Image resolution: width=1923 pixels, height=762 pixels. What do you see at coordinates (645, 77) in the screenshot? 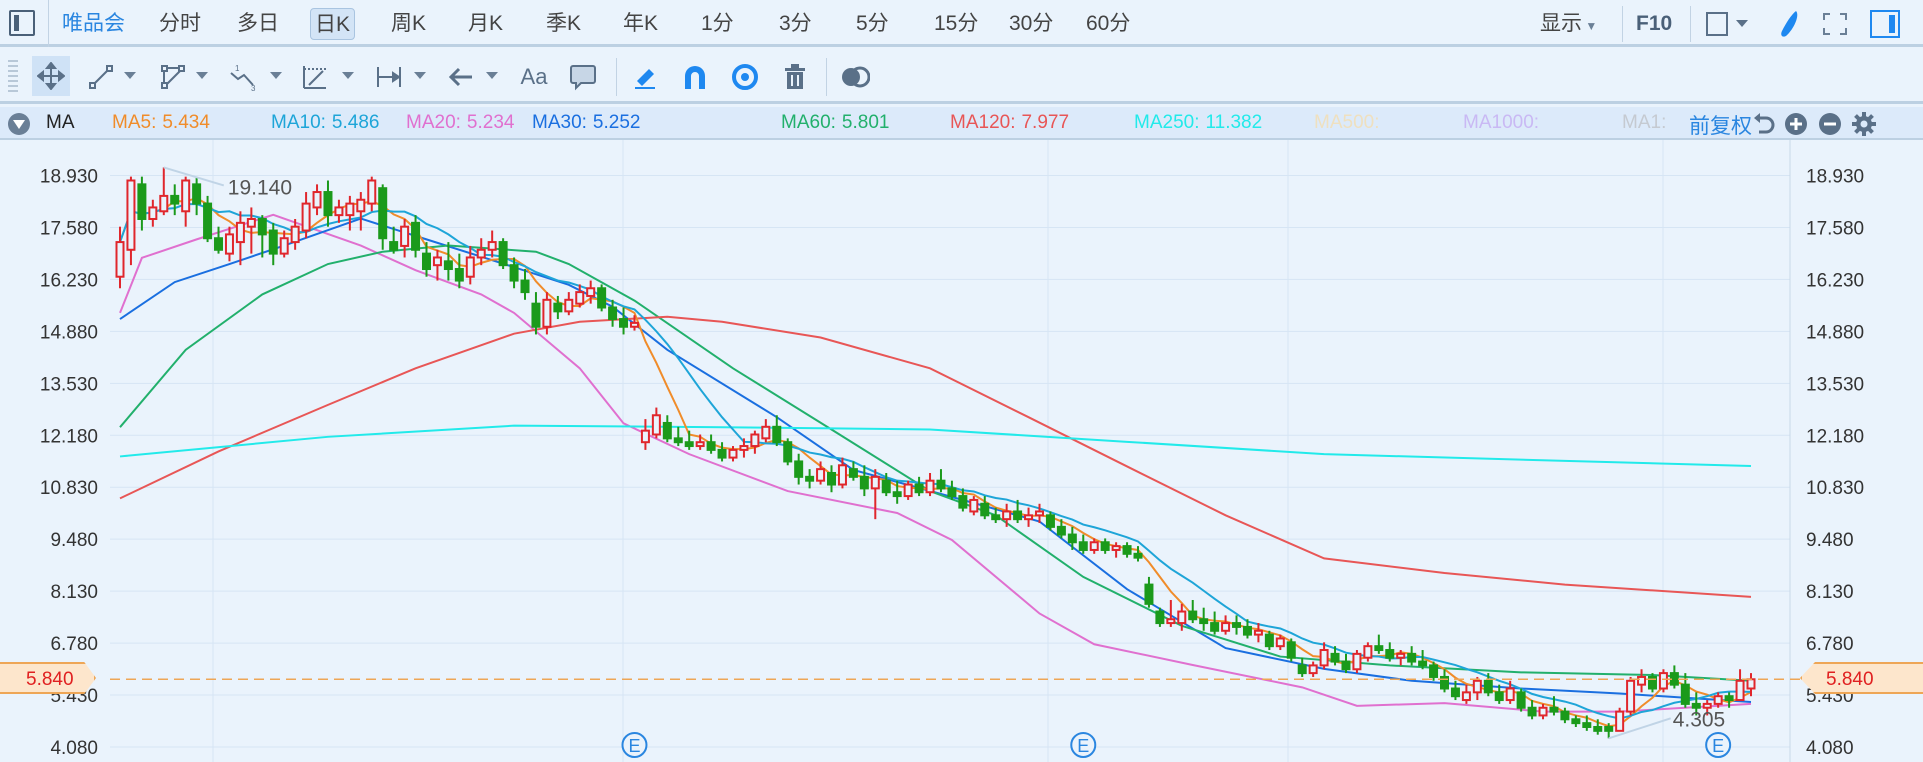
I see `eraser-icon` at bounding box center [645, 77].